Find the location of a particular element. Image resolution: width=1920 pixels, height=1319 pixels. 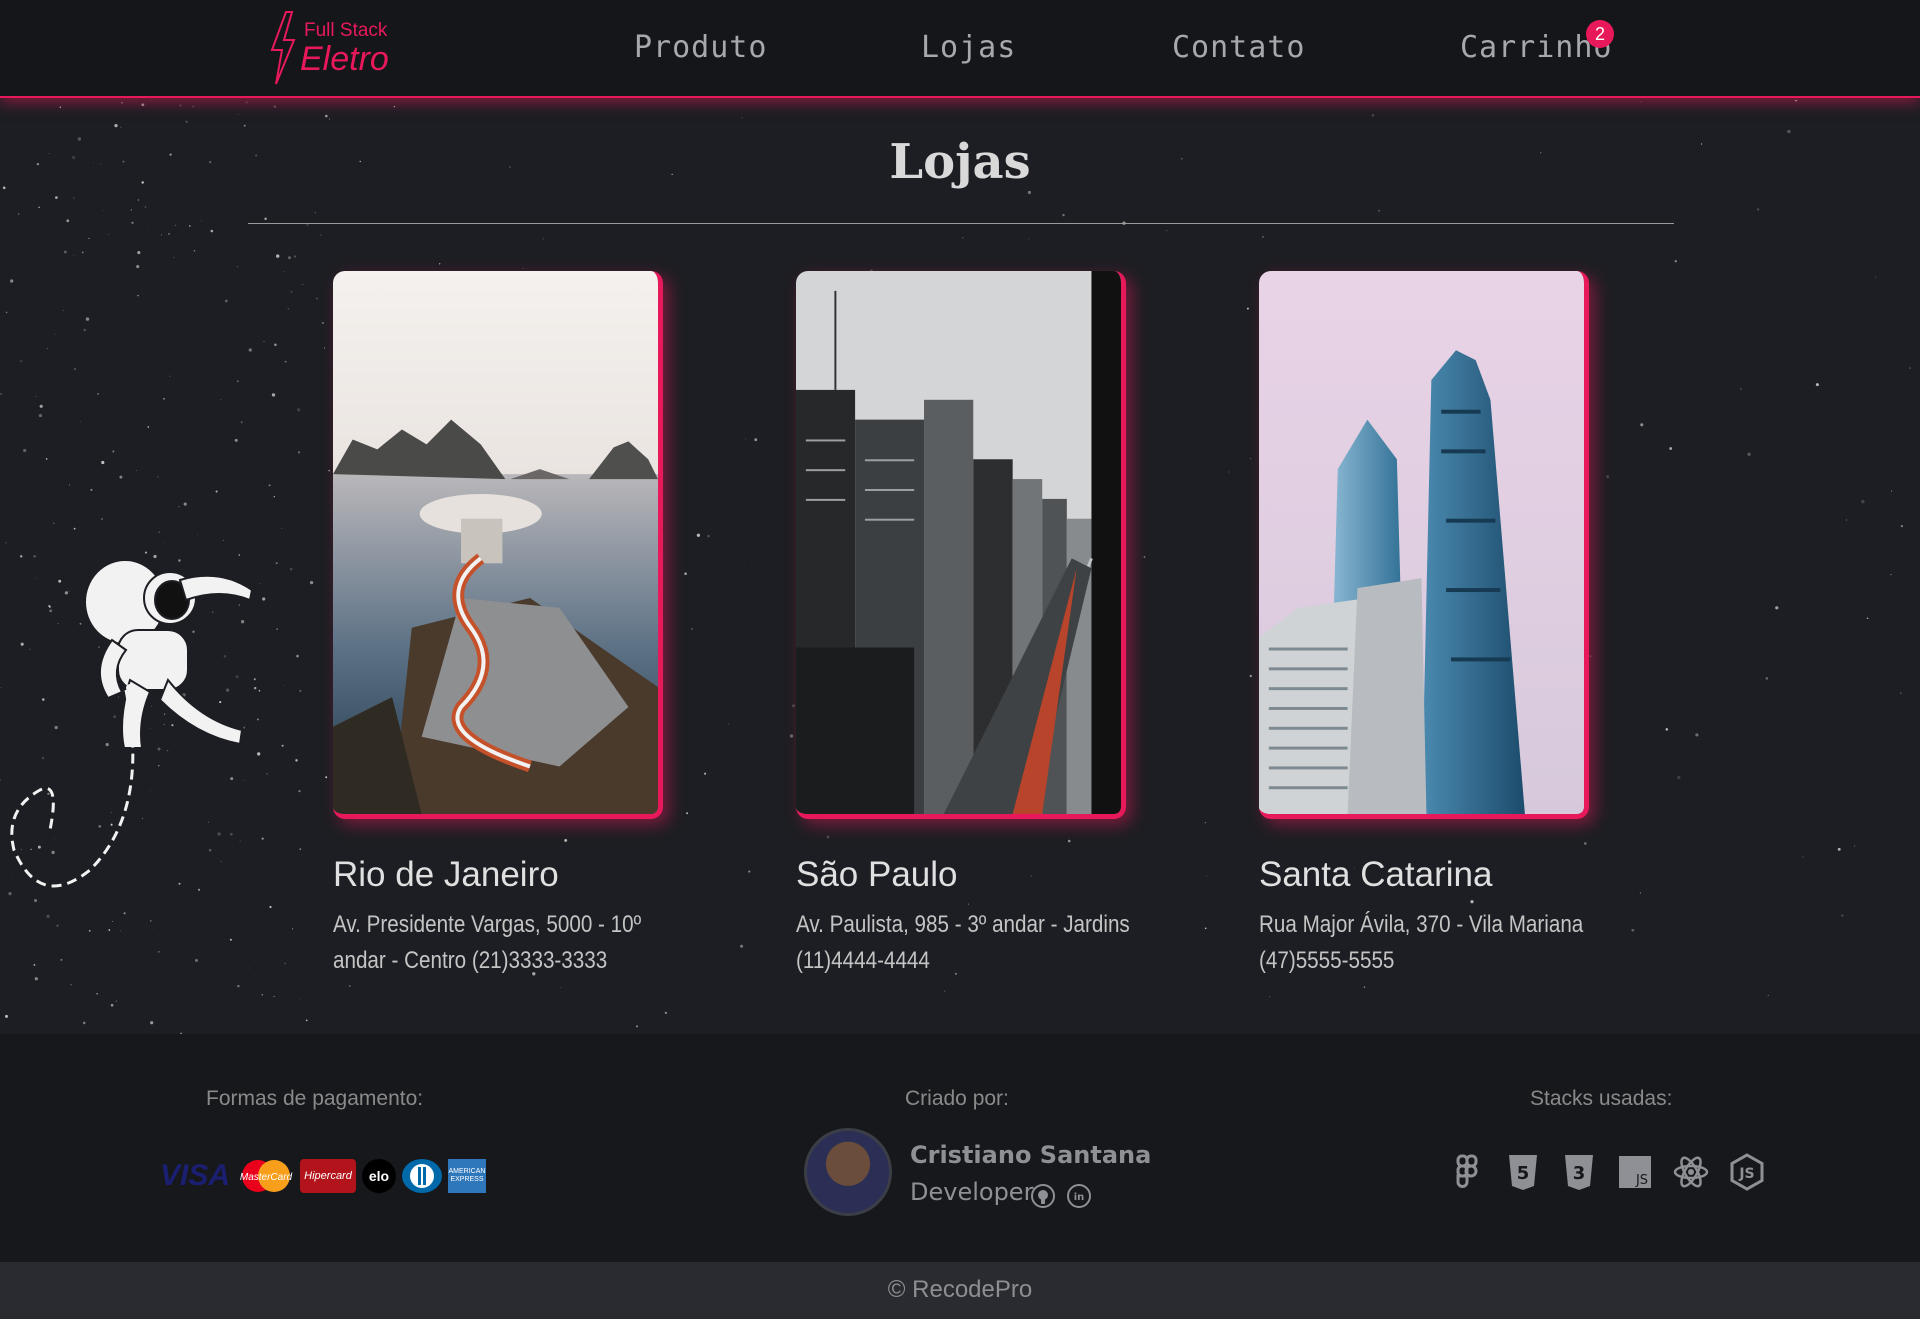

store-photo-sao-paulo is located at coordinates (961, 545).